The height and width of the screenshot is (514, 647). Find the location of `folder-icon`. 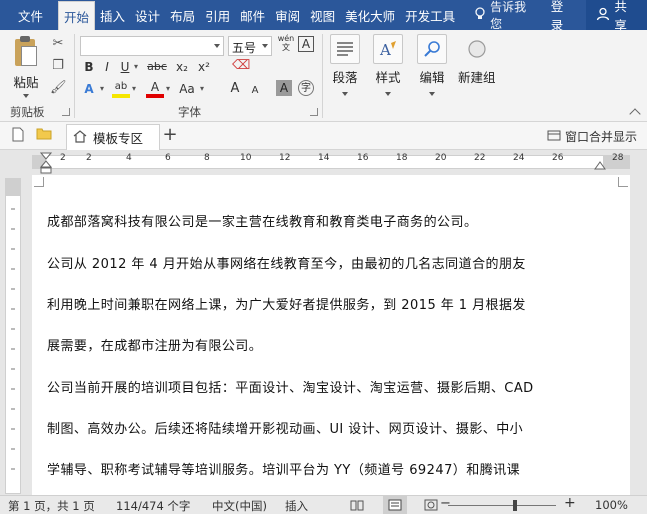

folder-icon is located at coordinates (44, 135).